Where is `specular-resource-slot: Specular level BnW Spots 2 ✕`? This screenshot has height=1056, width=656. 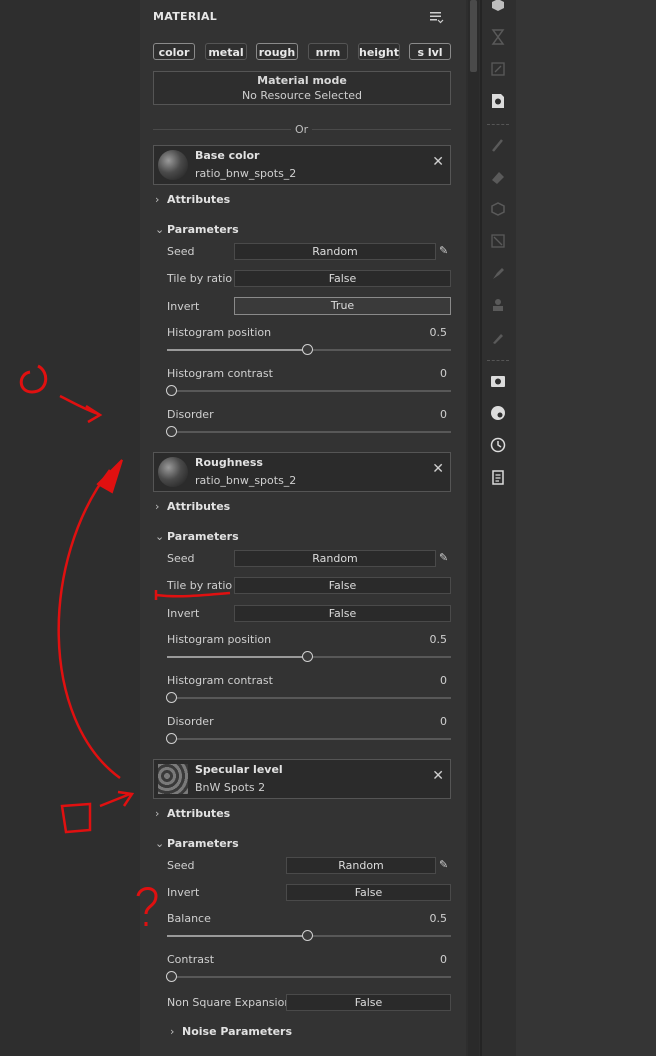
specular-resource-slot: Specular level BnW Spots 2 ✕ is located at coordinates (302, 779).